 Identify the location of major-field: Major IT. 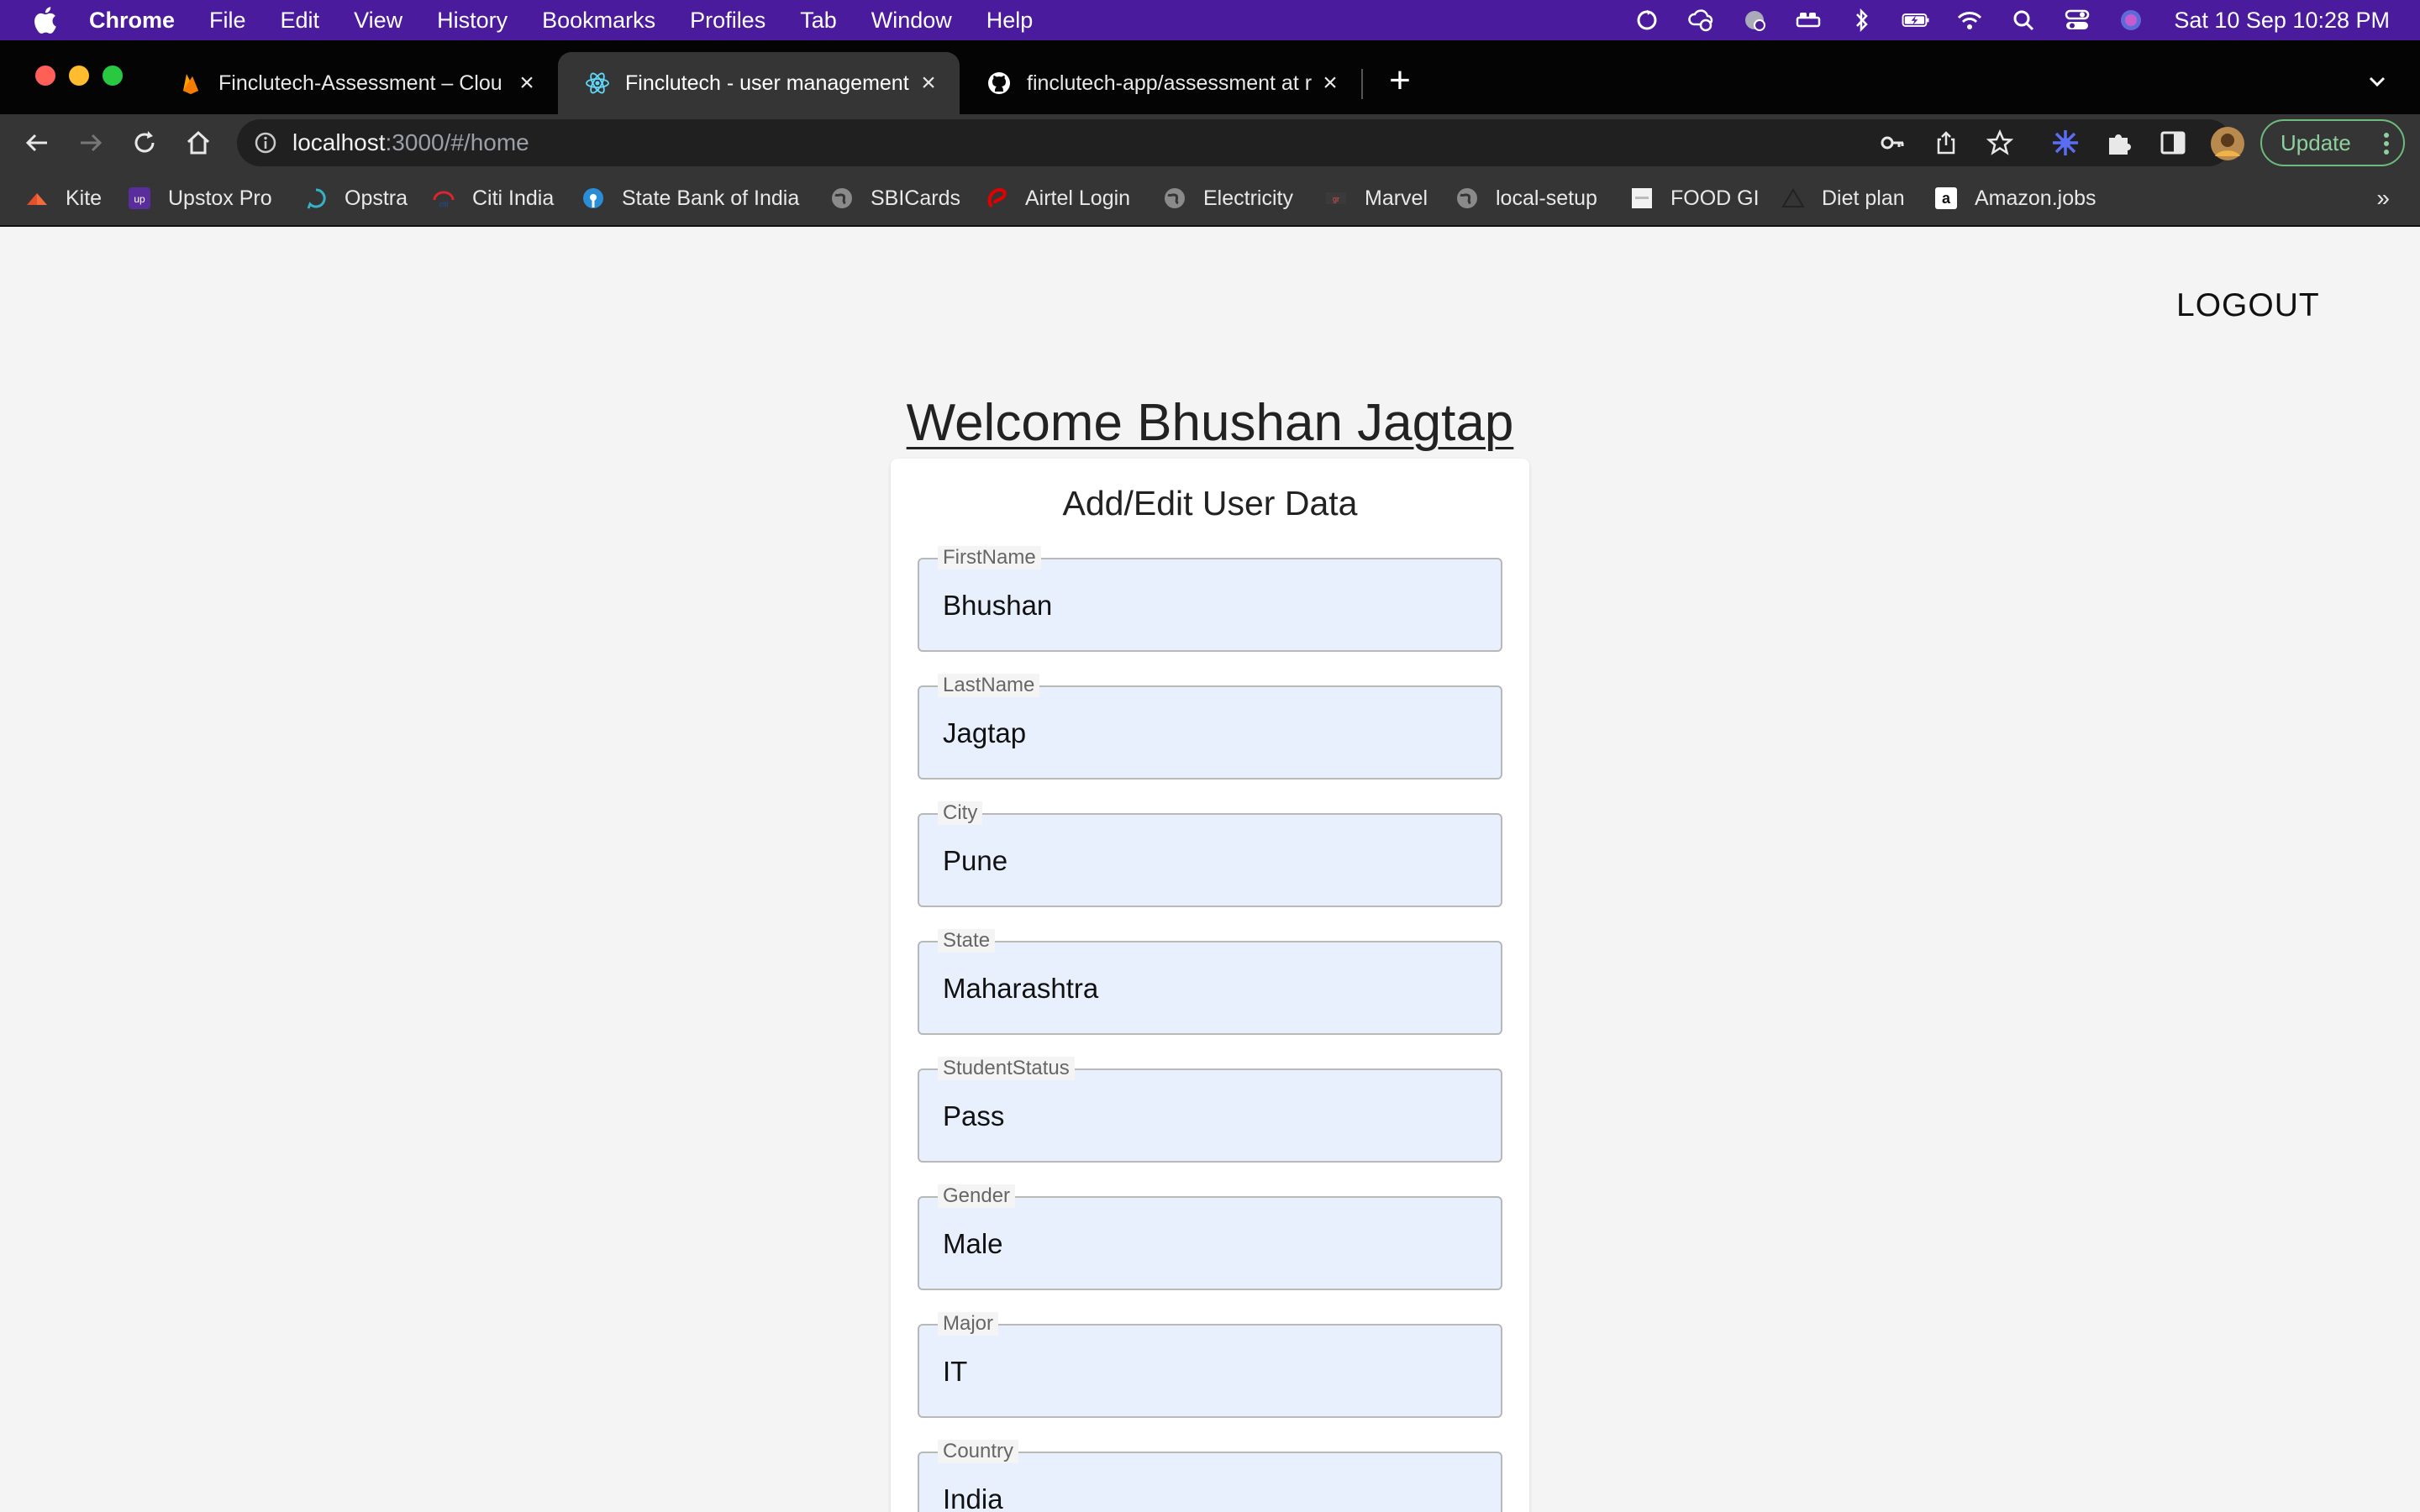
(1210, 1365).